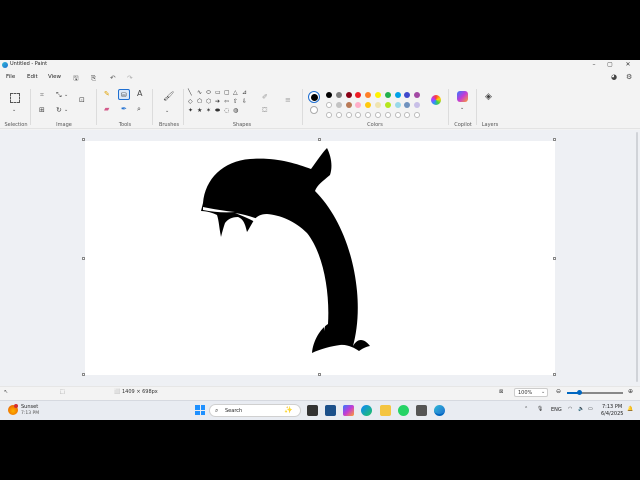  What do you see at coordinates (265, 97) in the screenshot?
I see `shape-outline-icon: ✐` at bounding box center [265, 97].